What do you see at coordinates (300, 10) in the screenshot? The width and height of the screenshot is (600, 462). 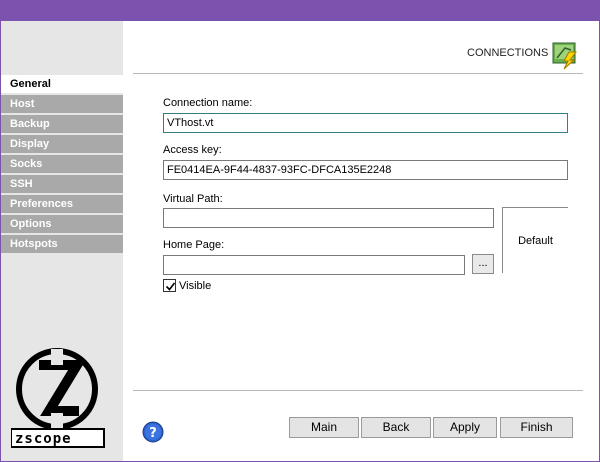 I see `window-titlebar` at bounding box center [300, 10].